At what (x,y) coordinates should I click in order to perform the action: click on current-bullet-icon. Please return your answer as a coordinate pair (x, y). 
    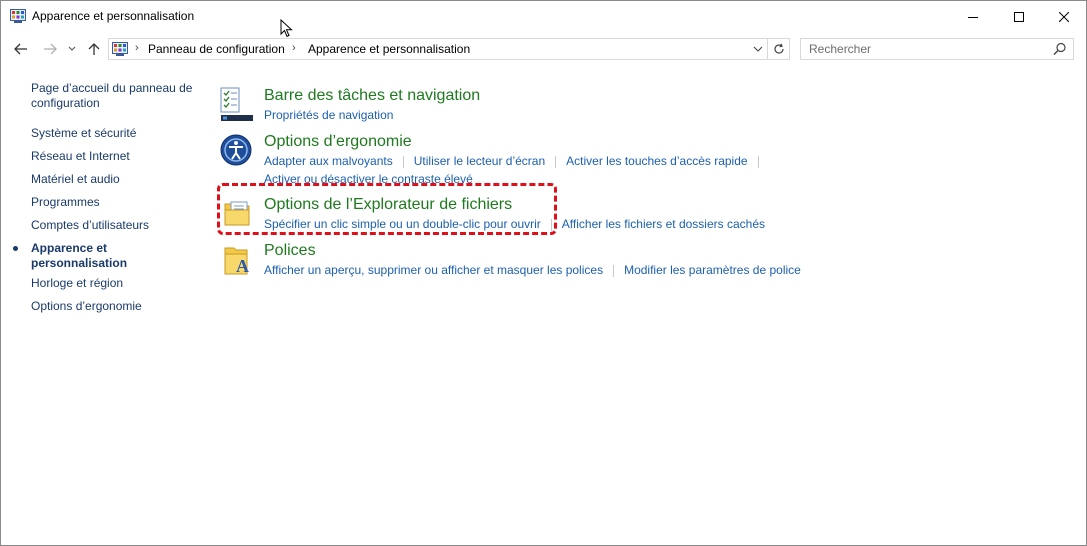
    Looking at the image, I should click on (15, 248).